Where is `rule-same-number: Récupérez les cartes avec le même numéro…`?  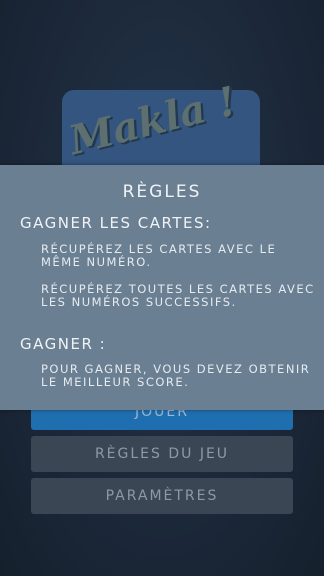
rule-same-number: Récupérez les cartes avec le même numéro… is located at coordinates (159, 255).